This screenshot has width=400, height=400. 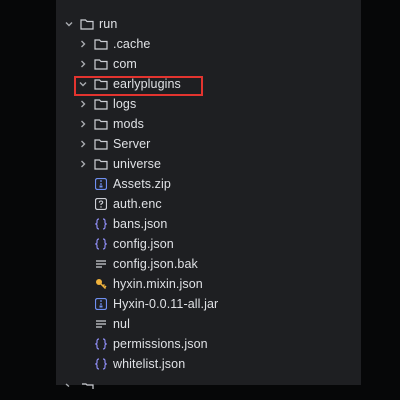 What do you see at coordinates (208, 364) in the screenshot?
I see `tree-file-row: whitelist.json` at bounding box center [208, 364].